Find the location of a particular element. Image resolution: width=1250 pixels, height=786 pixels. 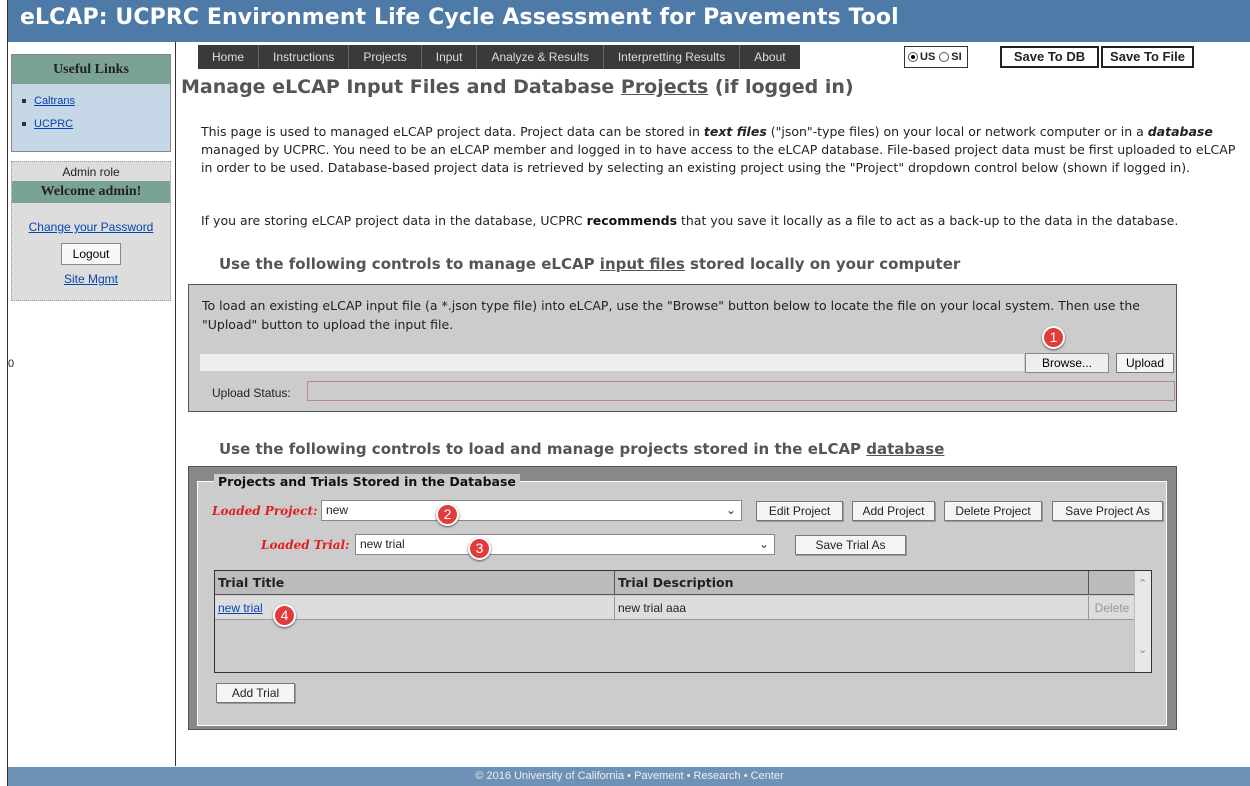

welcome-banner: Welcome admin! is located at coordinates (91, 192).